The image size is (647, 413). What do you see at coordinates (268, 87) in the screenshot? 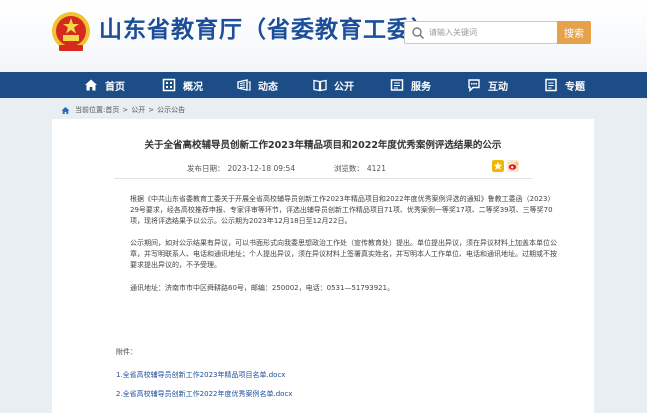
I see `nav-label: 动态` at bounding box center [268, 87].